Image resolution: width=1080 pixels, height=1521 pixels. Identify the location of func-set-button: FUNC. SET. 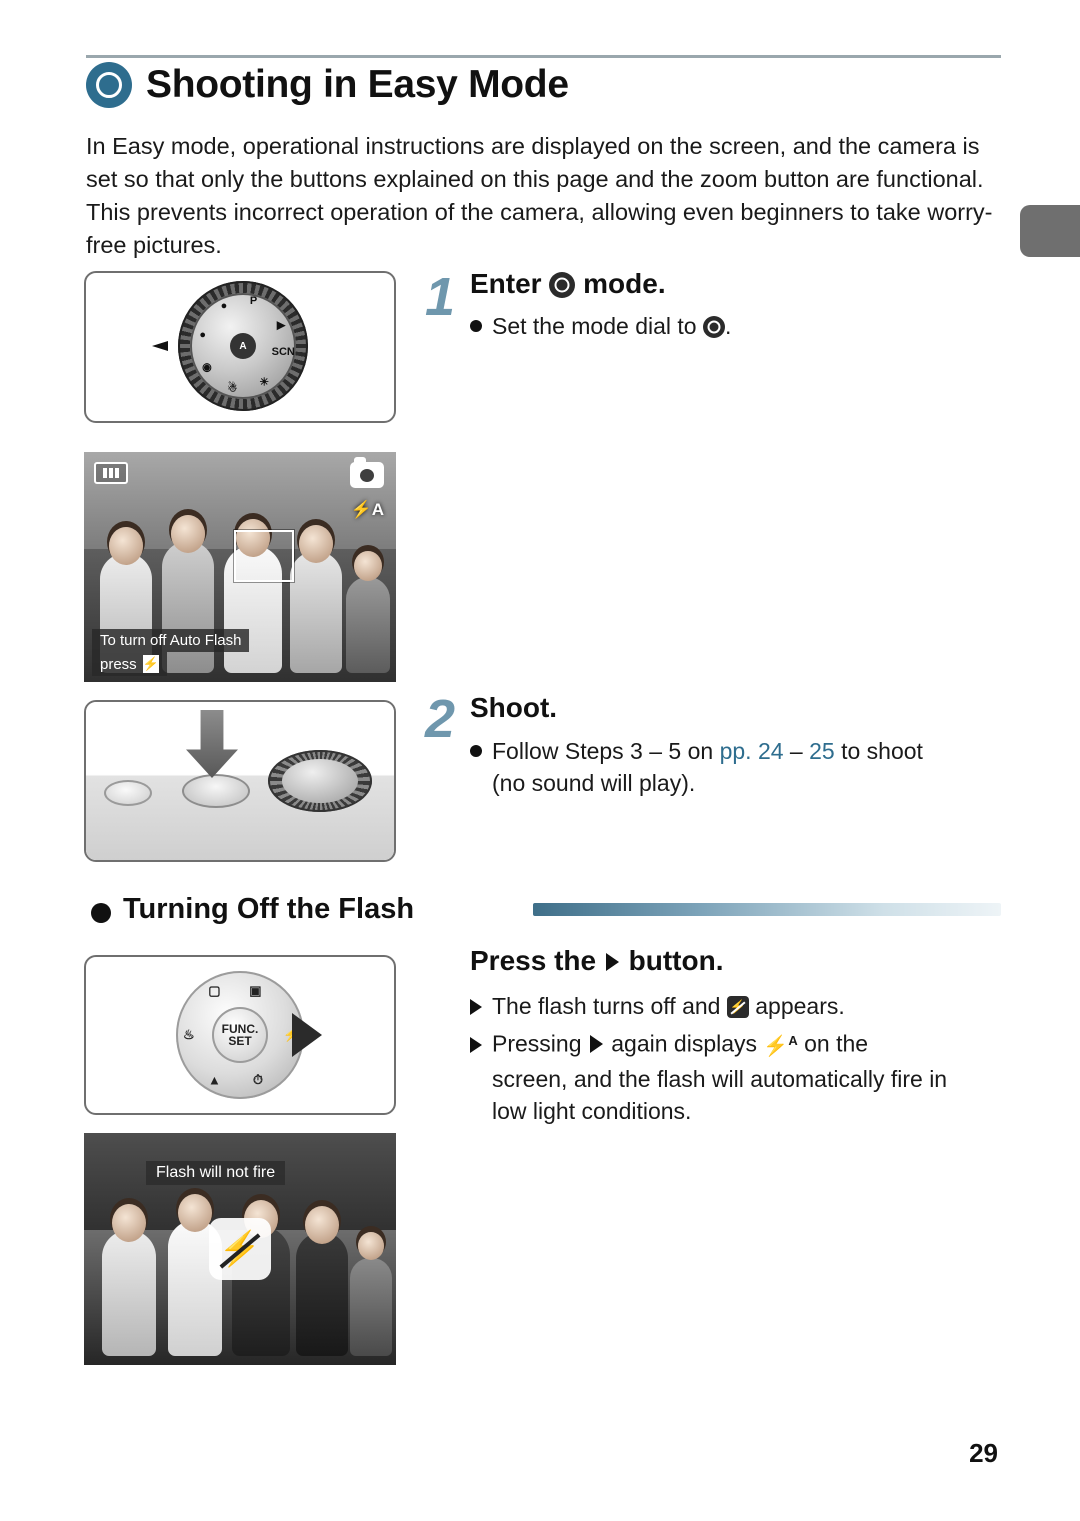
(240, 1035).